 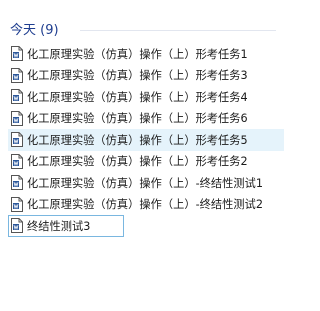 I want to click on list-item: 化工原理实验（仿真）操作（上）-终结性测试1, so click(x=146, y=183).